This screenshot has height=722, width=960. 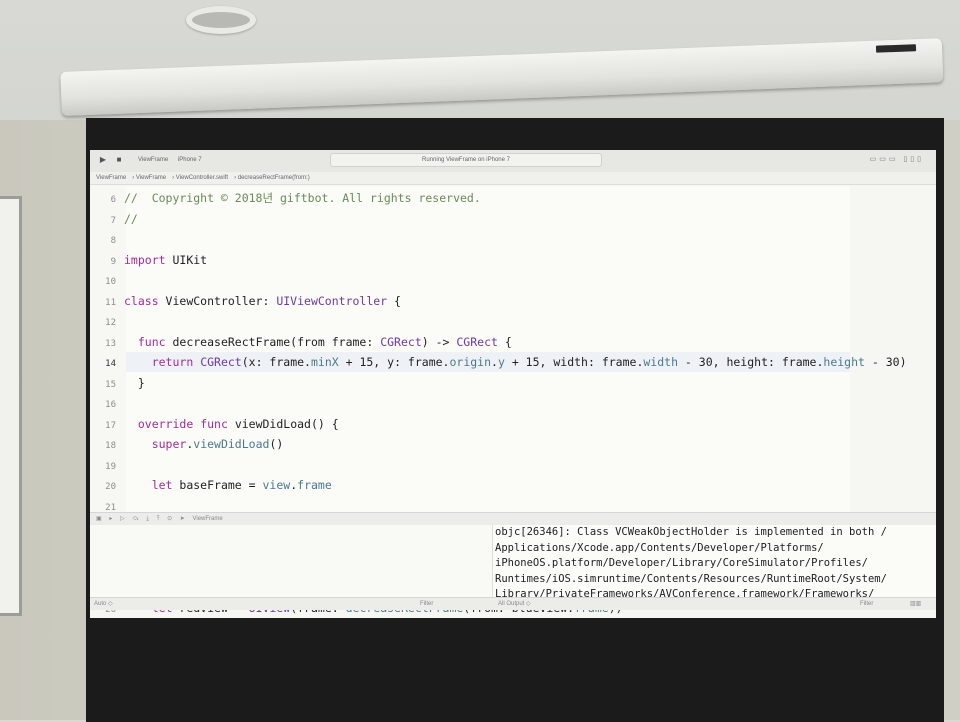 I want to click on view-debugger-icon: ⊙, so click(x=169, y=519).